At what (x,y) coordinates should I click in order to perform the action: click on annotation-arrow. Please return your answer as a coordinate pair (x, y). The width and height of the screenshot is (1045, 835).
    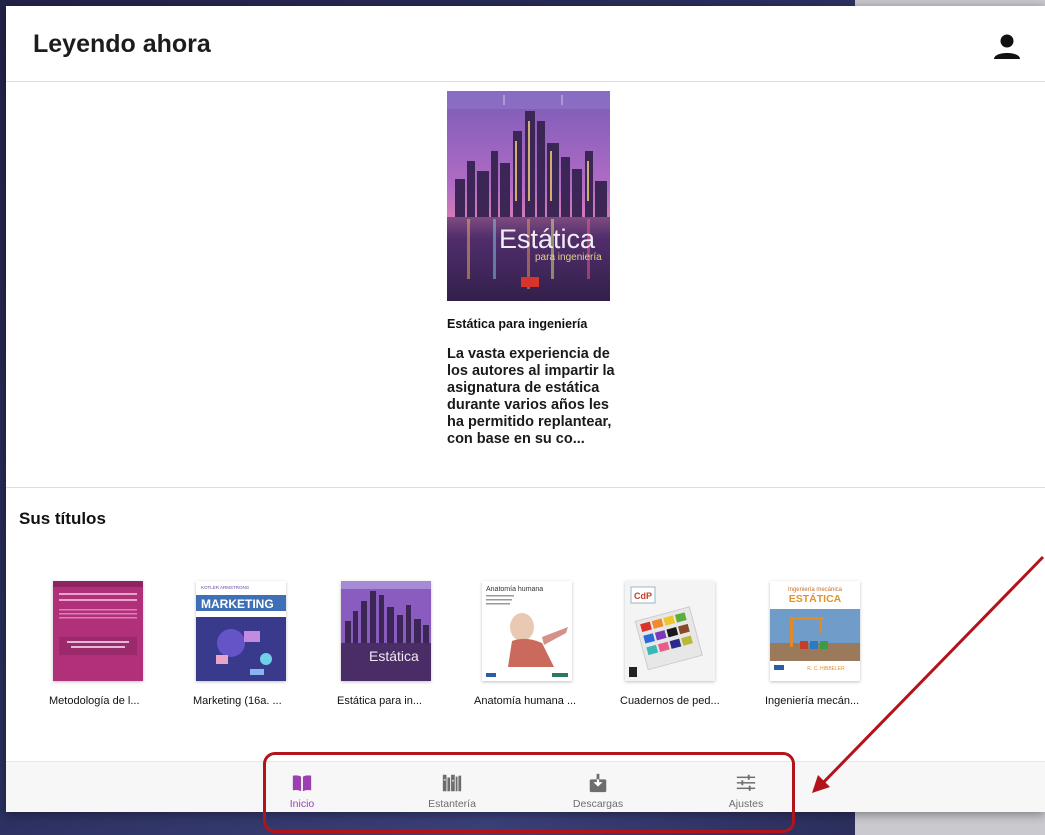
    Looking at the image, I should click on (928, 674).